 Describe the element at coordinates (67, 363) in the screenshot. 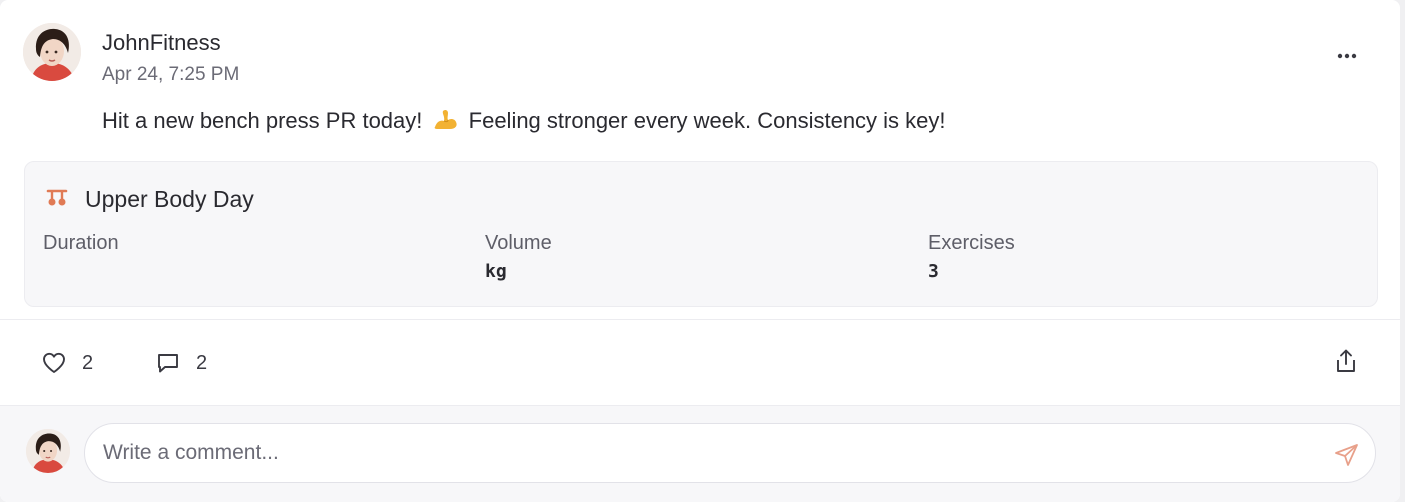

I see `like-button: 2` at that location.